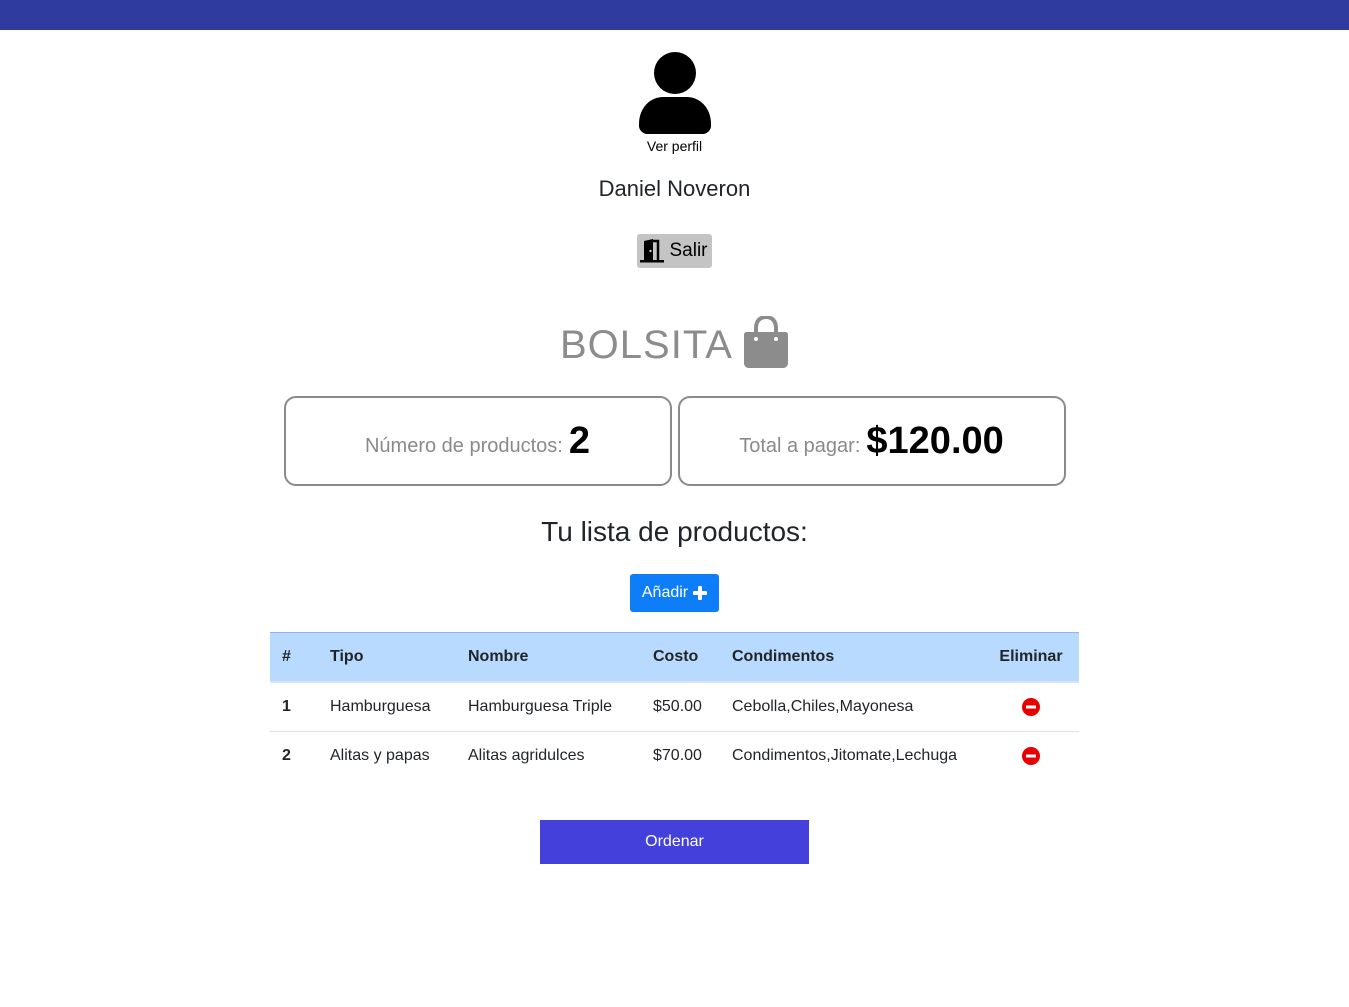  What do you see at coordinates (463, 445) in the screenshot?
I see `product-count-label: Número de productos:` at bounding box center [463, 445].